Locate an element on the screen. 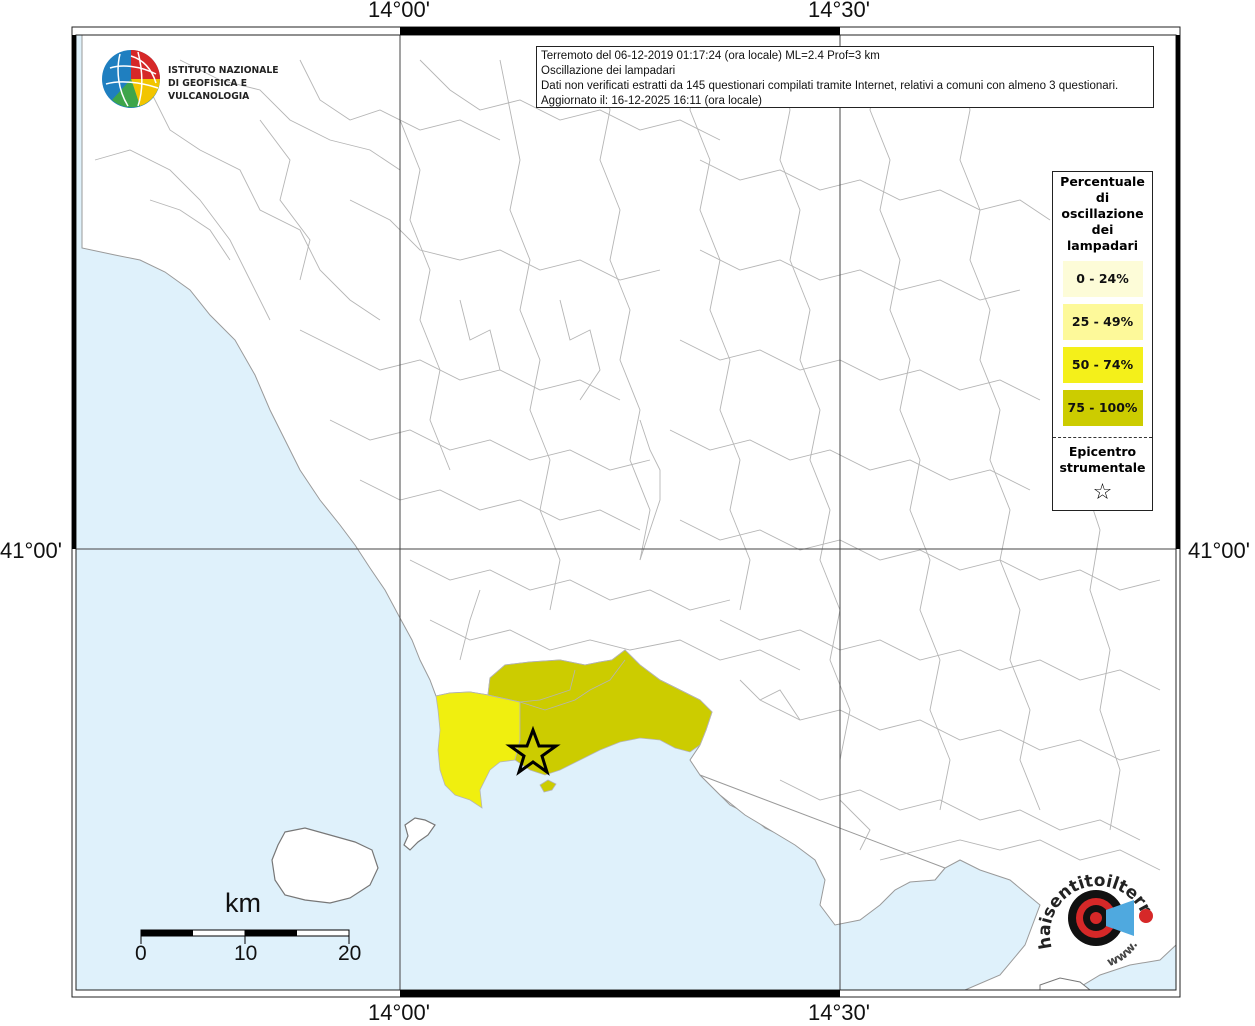 The image size is (1255, 1026). legend-epicenter-title: Epicentro strumentale is located at coordinates (1102, 460).